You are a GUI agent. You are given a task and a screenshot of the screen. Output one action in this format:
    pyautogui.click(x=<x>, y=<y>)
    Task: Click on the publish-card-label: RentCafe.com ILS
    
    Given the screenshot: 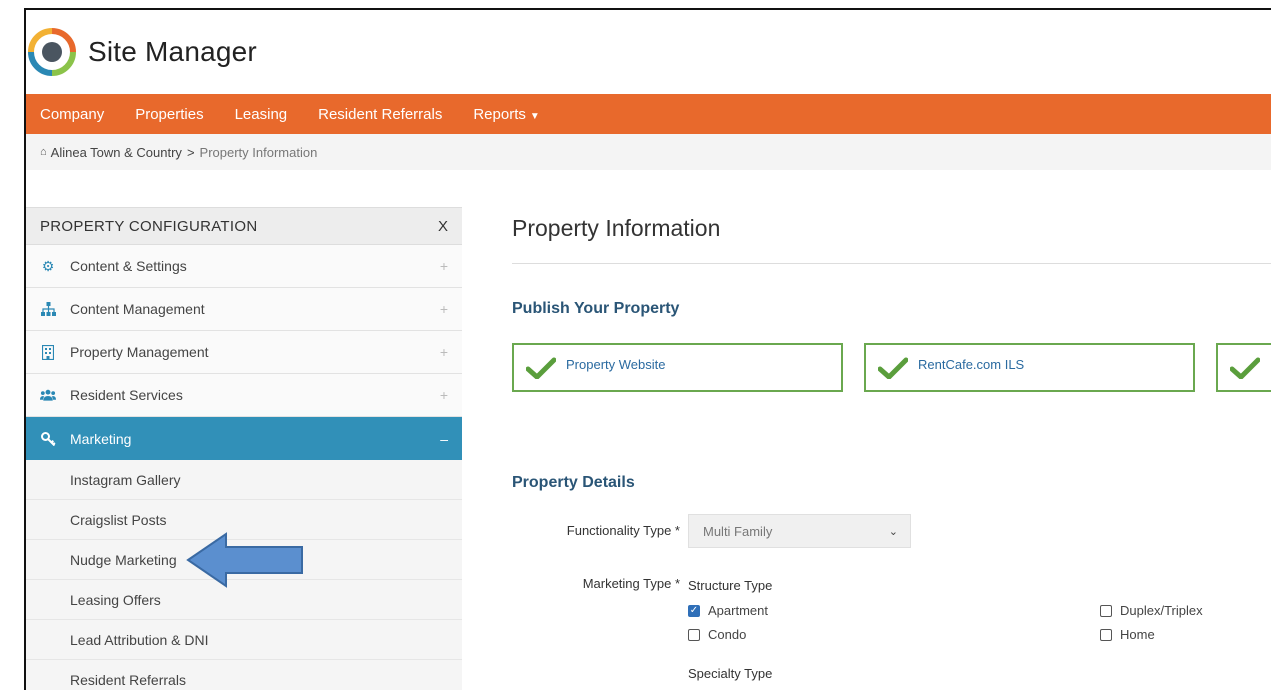 What is the action you would take?
    pyautogui.click(x=971, y=364)
    